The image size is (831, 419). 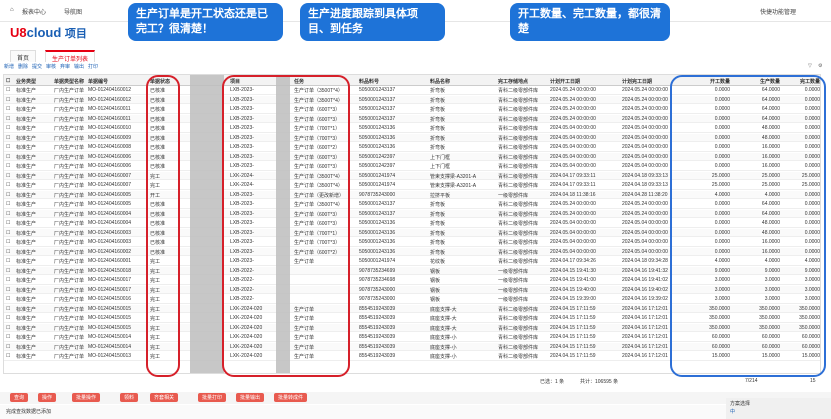 I want to click on batch-export-button: 批量输出, so click(x=250, y=397).